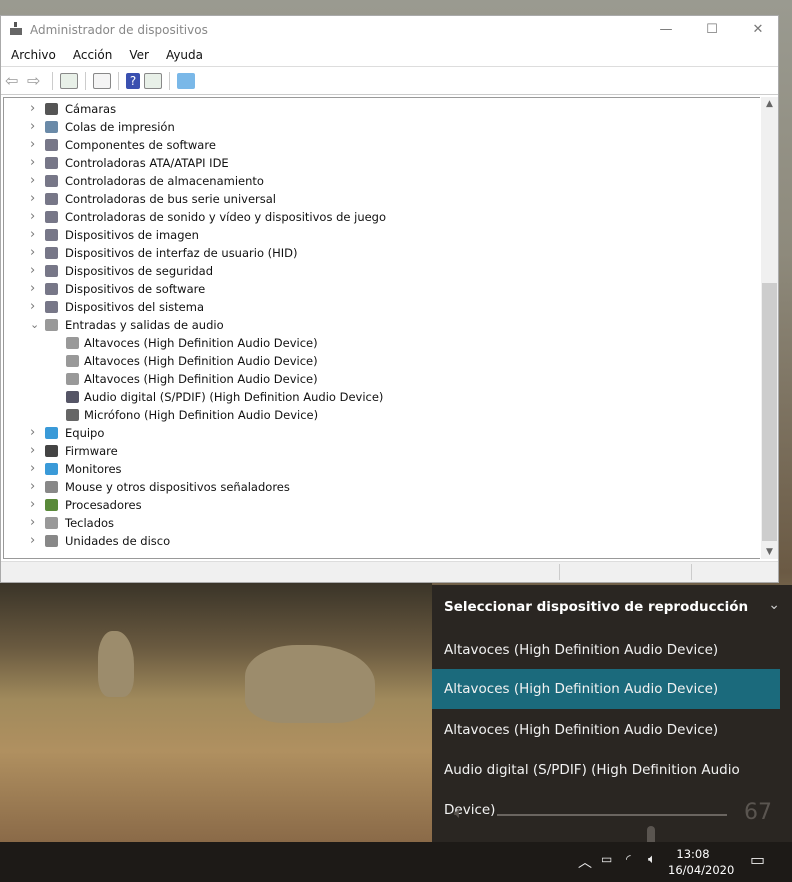 Image resolution: width=792 pixels, height=882 pixels. What do you see at coordinates (134, 307) in the screenshot?
I see `tree-item-label: Dispositivos del sistema` at bounding box center [134, 307].